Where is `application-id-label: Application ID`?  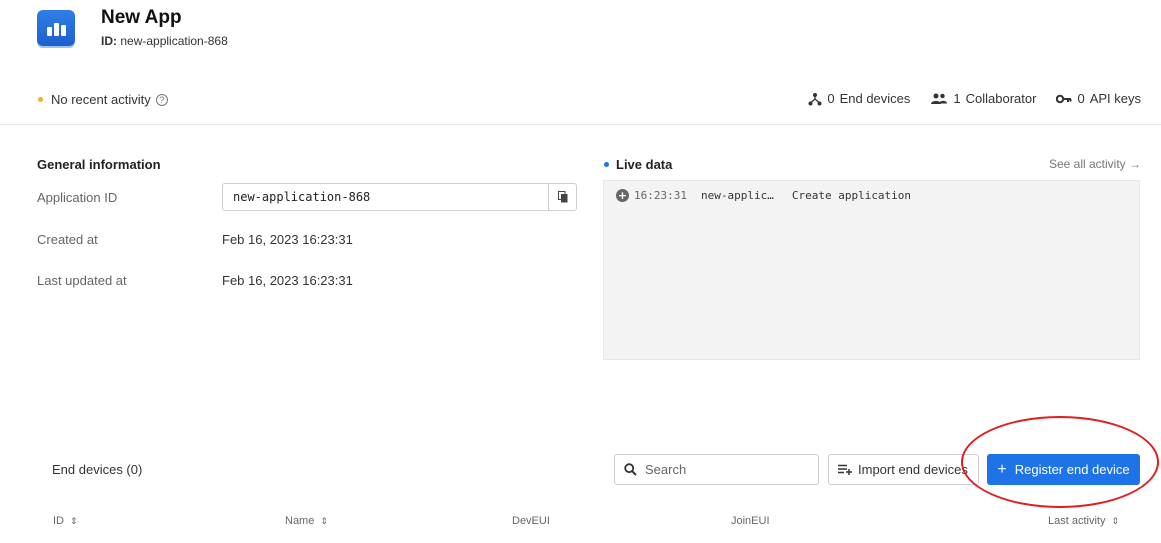
application-id-label: Application ID is located at coordinates (77, 197).